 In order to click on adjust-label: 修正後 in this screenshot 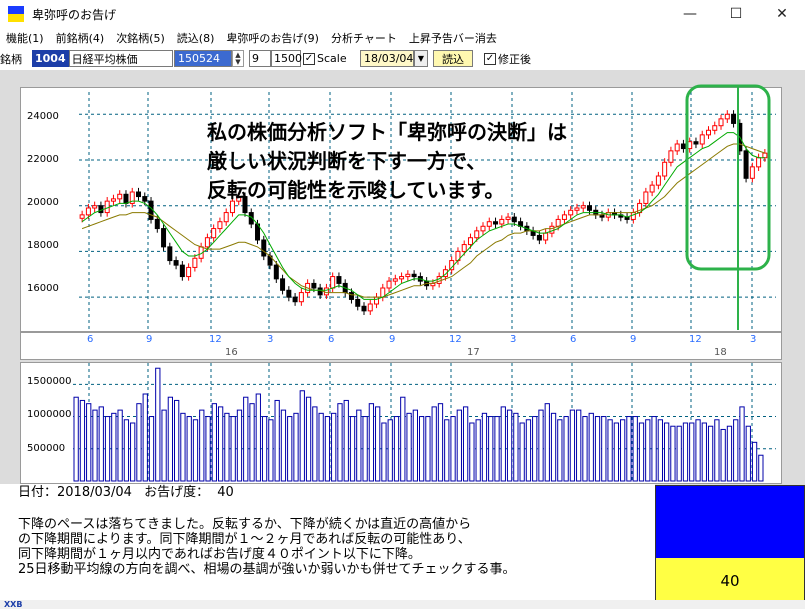, I will do `click(514, 59)`.